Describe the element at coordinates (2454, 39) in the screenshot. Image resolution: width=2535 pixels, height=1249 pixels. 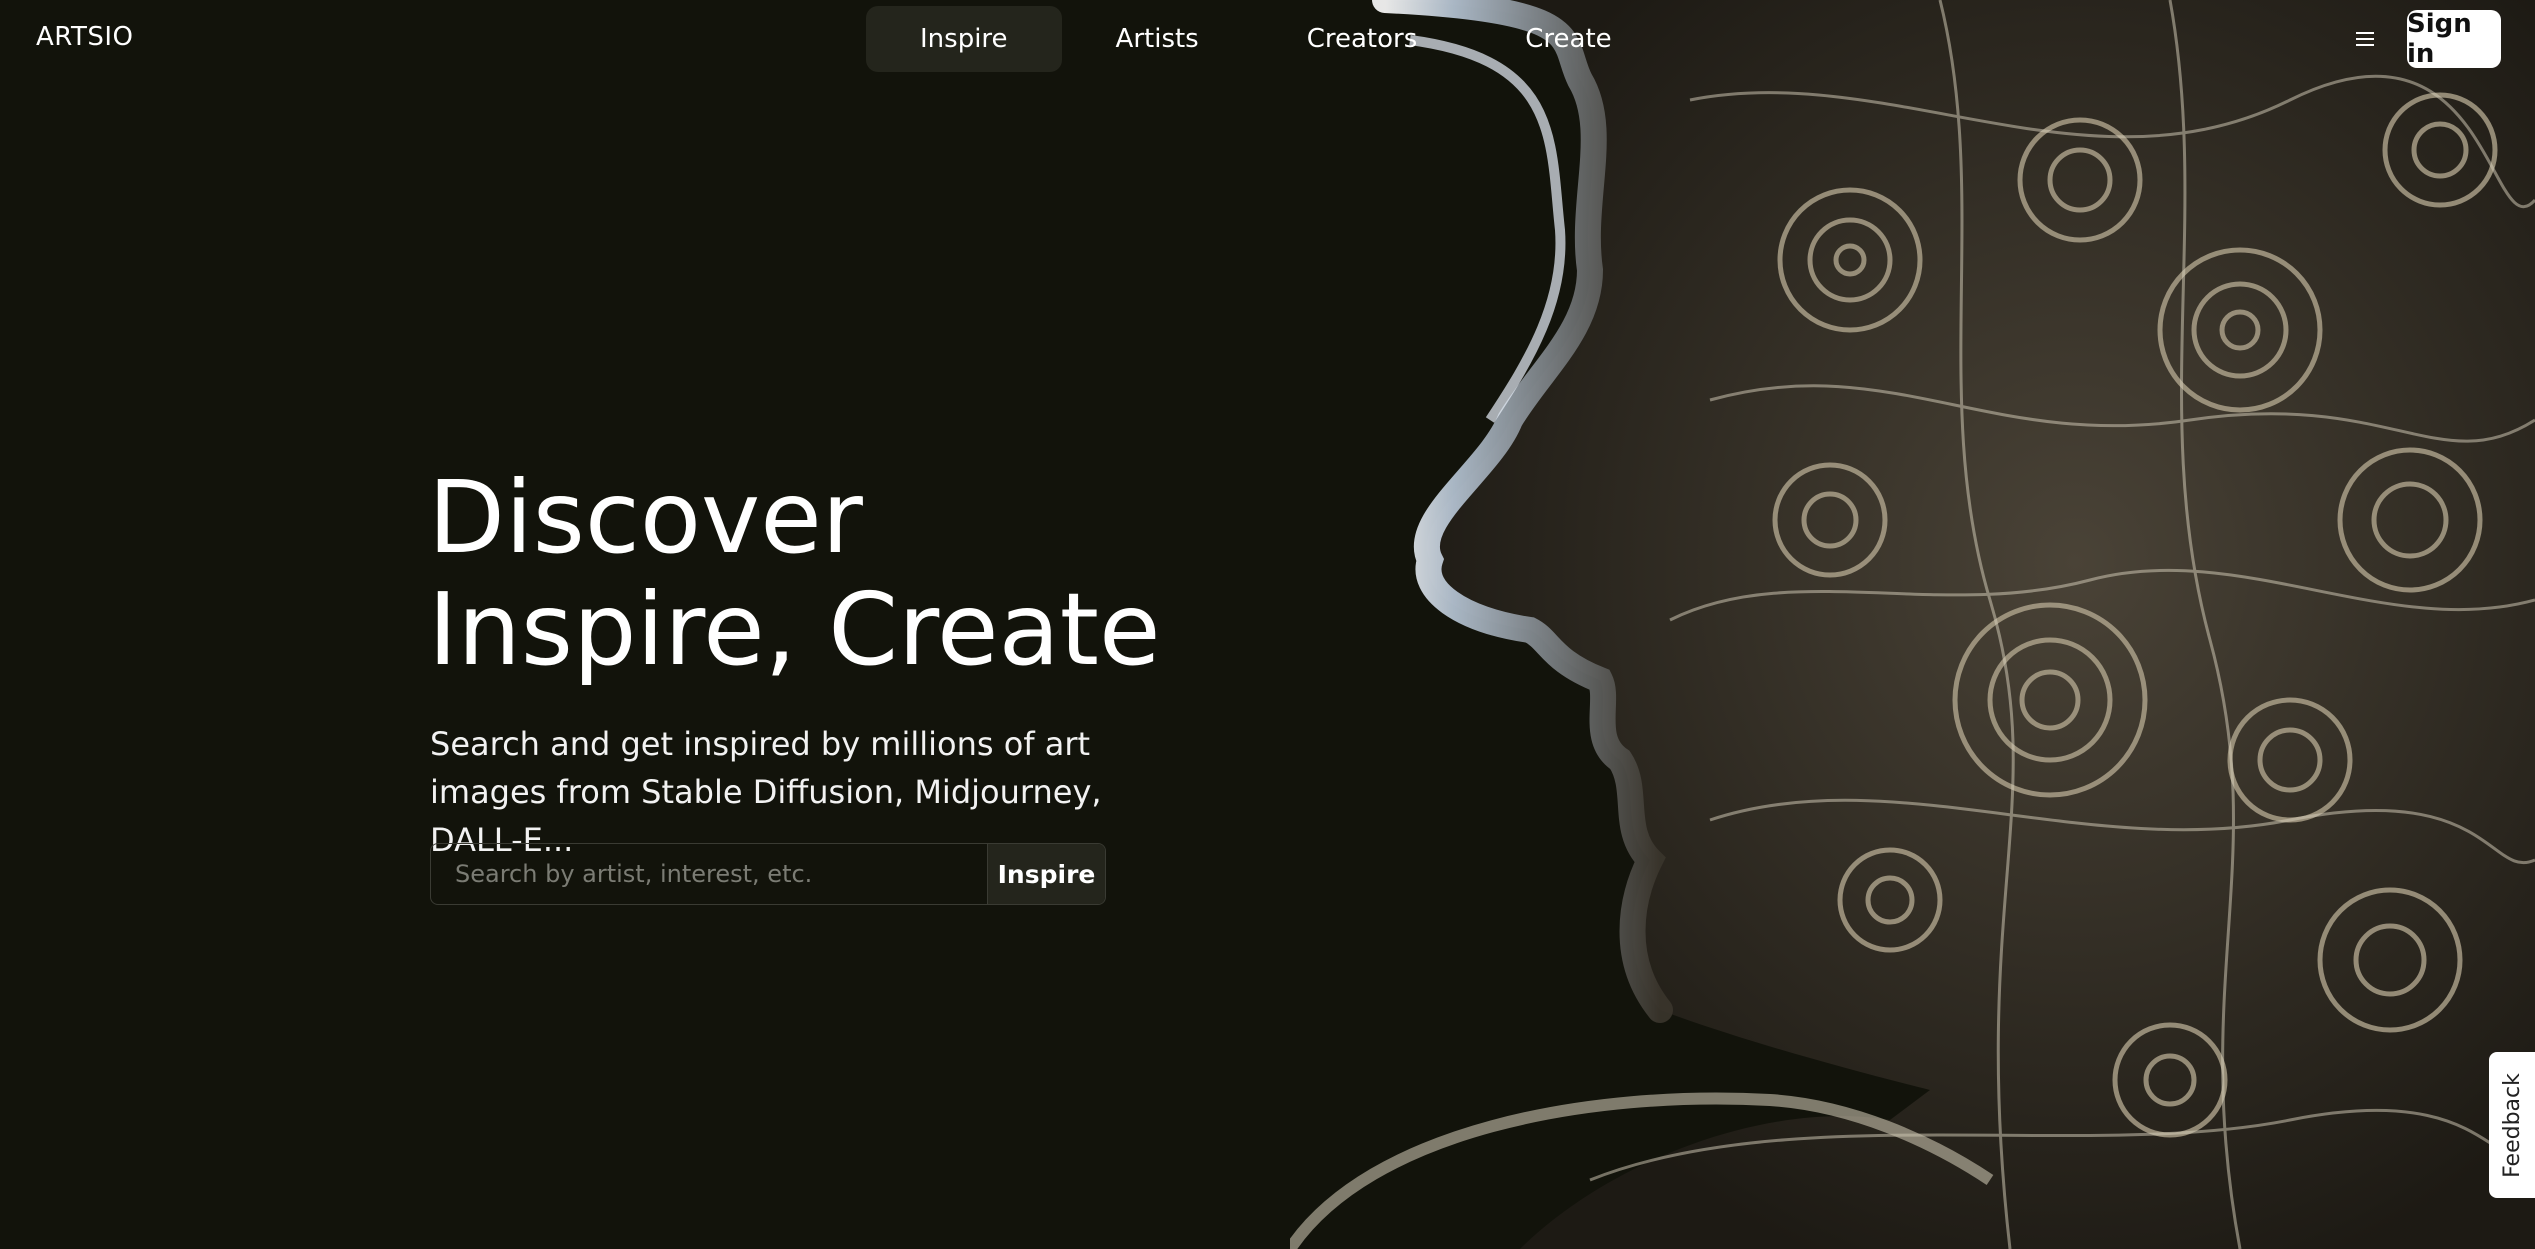
I see `sign-in-button: Sign in` at that location.